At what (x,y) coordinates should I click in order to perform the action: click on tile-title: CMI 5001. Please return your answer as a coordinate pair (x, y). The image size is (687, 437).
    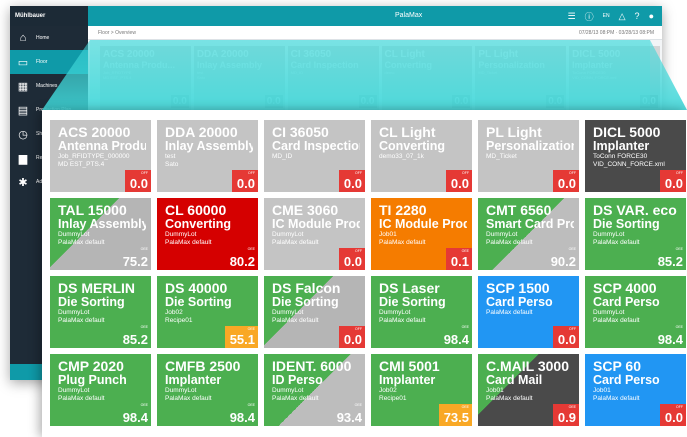
    Looking at the image, I should click on (409, 366).